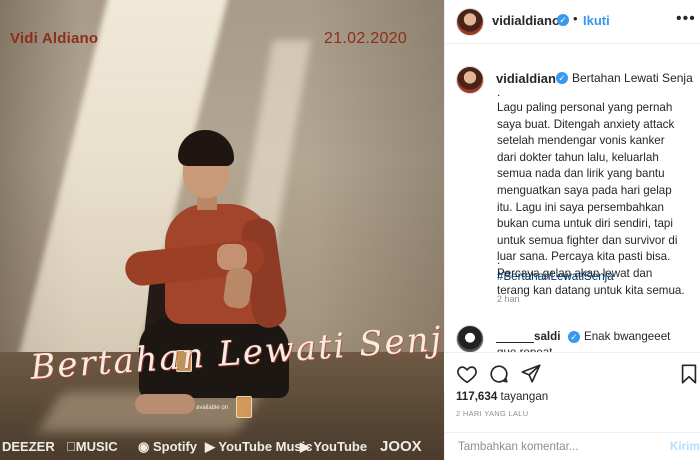 This screenshot has height=460, width=700. I want to click on hand, so click(232, 257).